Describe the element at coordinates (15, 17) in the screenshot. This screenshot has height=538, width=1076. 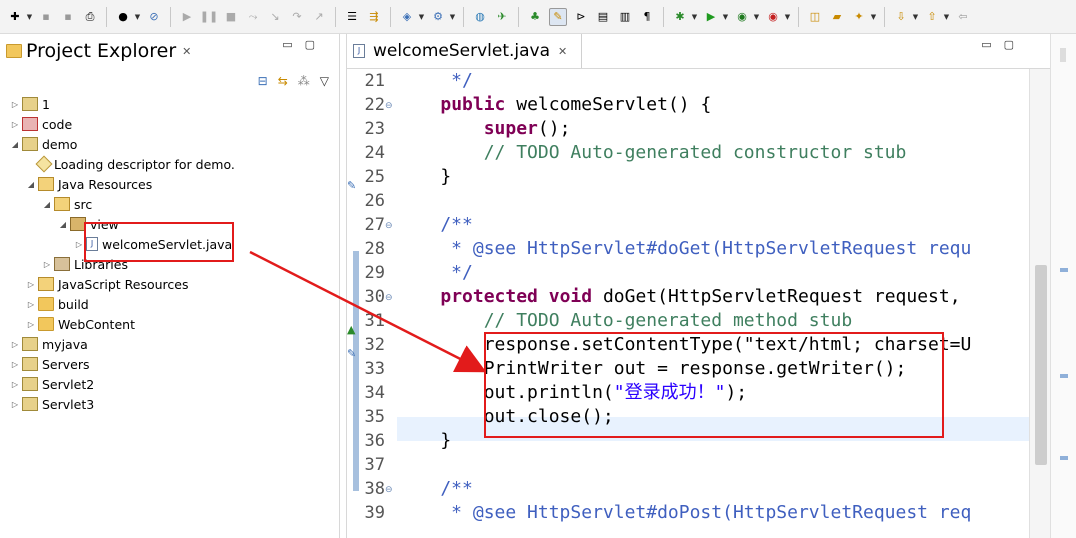
I see `new-icon: ✚` at that location.